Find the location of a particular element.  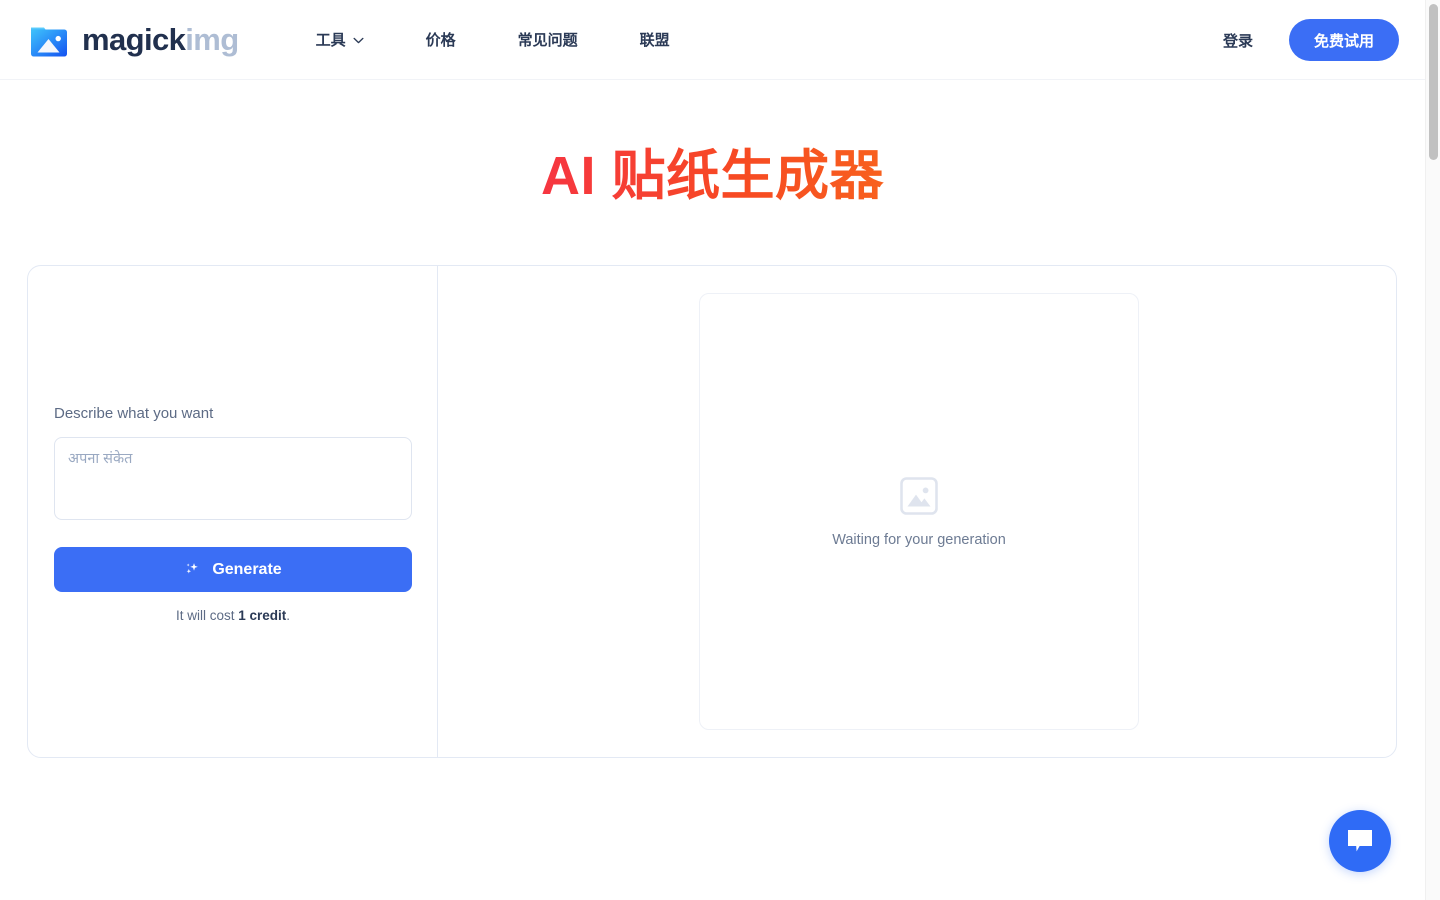

page-title: AI 贴纸生成器 is located at coordinates (712, 176).